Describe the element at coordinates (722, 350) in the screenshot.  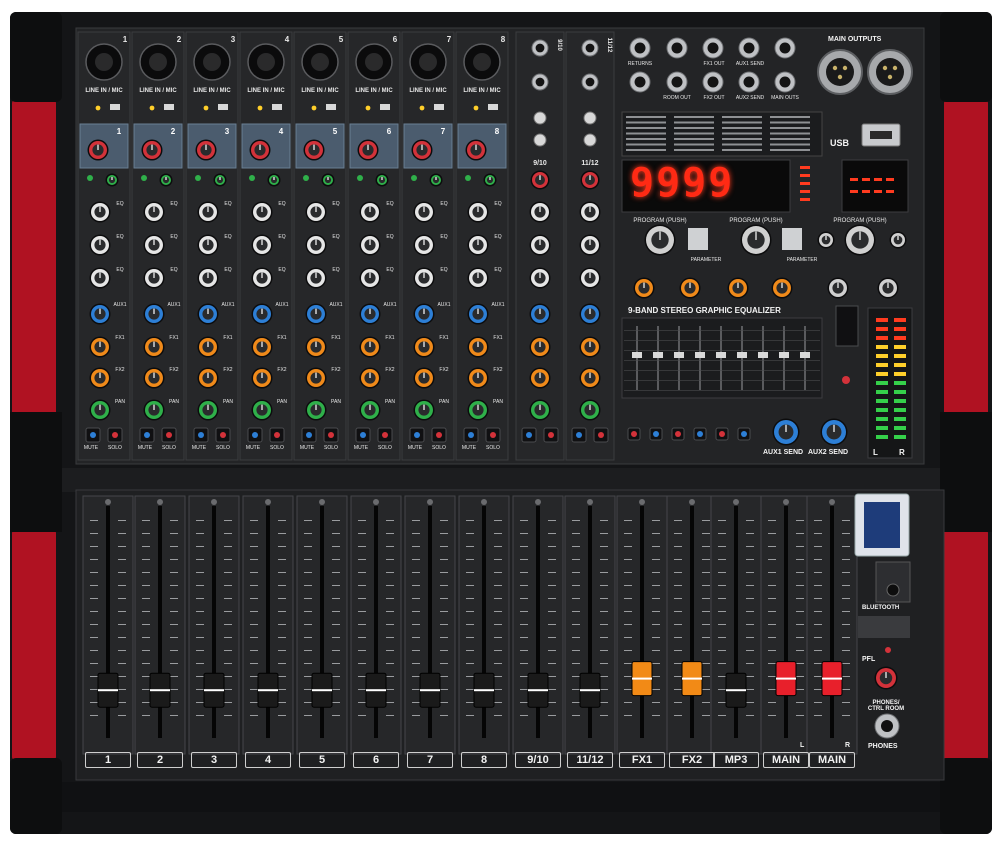
I see `eq-grid-line` at that location.